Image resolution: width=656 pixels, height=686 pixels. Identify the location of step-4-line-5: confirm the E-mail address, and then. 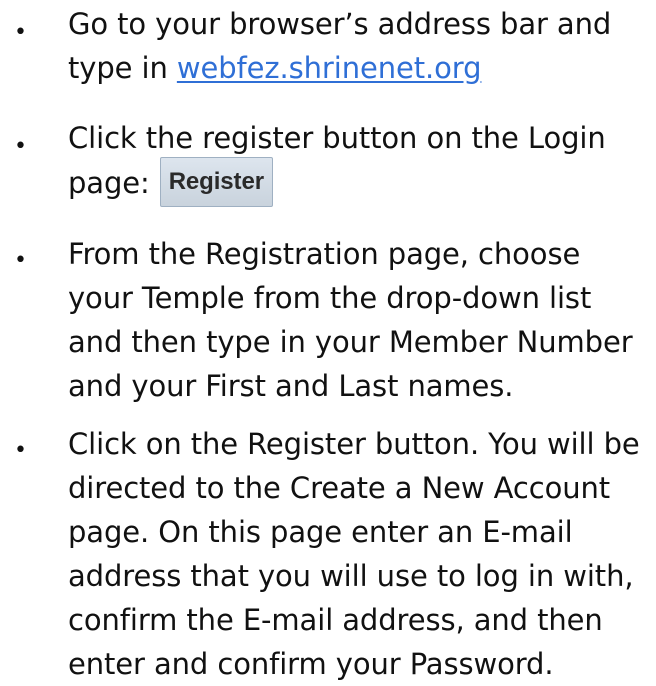
(335, 620).